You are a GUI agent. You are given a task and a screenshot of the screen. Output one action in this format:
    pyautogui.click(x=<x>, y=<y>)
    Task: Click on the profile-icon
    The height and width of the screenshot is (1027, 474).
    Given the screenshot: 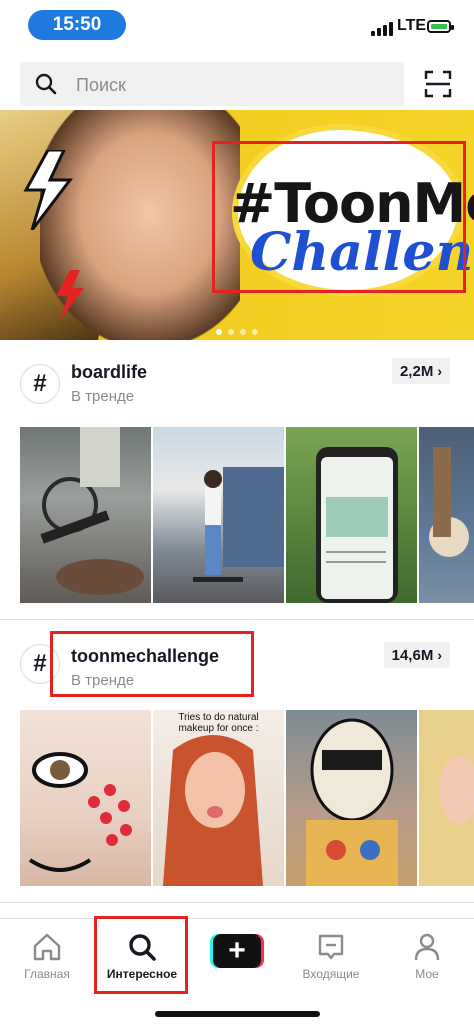 What is the action you would take?
    pyautogui.click(x=427, y=947)
    